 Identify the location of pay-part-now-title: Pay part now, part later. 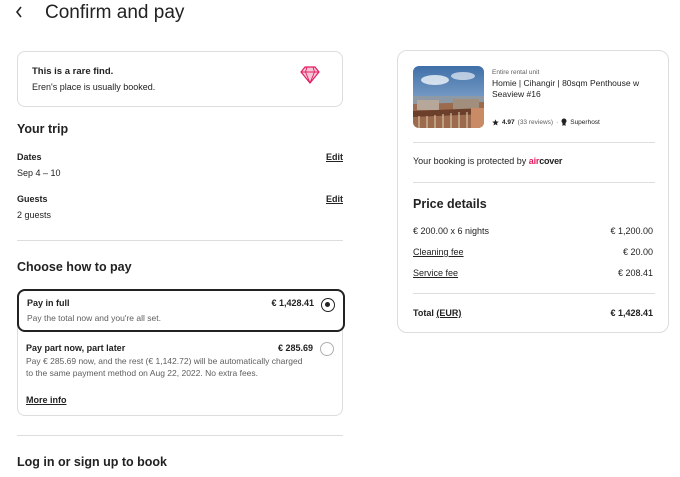
(76, 348).